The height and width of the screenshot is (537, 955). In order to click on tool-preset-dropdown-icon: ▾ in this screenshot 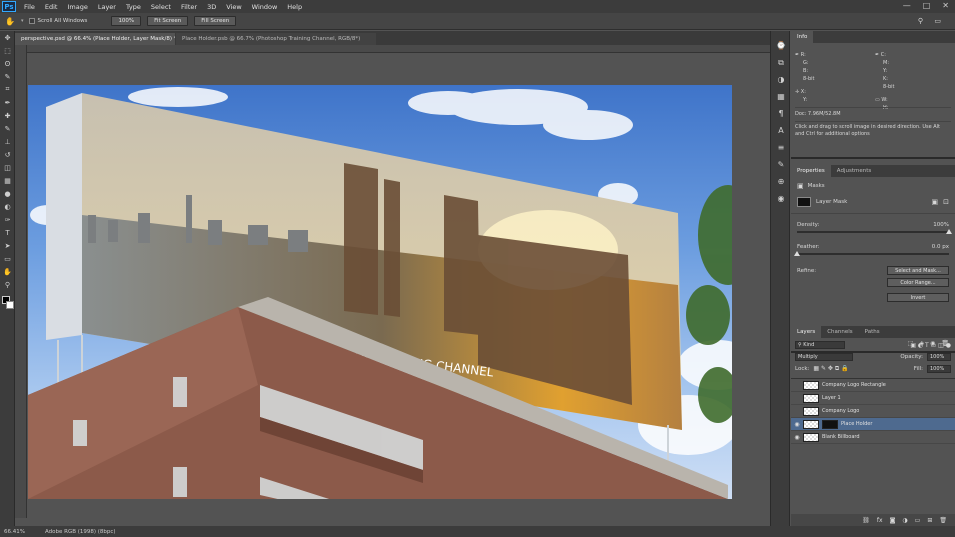, I will do `click(22, 21)`.